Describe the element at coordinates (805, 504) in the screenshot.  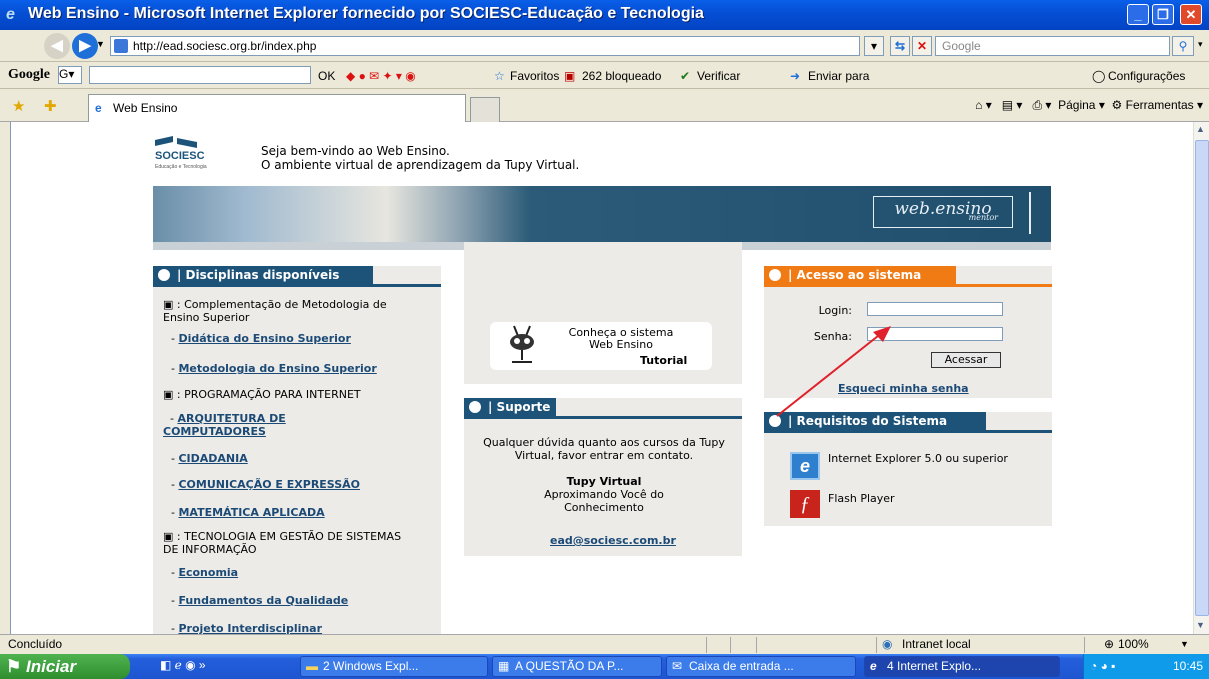
I see `flash-player-icon: ƒ` at that location.